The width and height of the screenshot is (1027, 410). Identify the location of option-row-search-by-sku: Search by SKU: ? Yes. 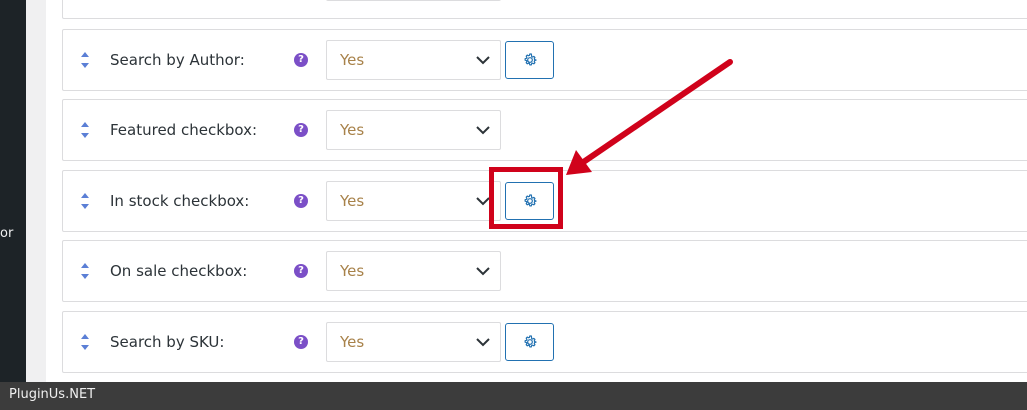
(544, 342).